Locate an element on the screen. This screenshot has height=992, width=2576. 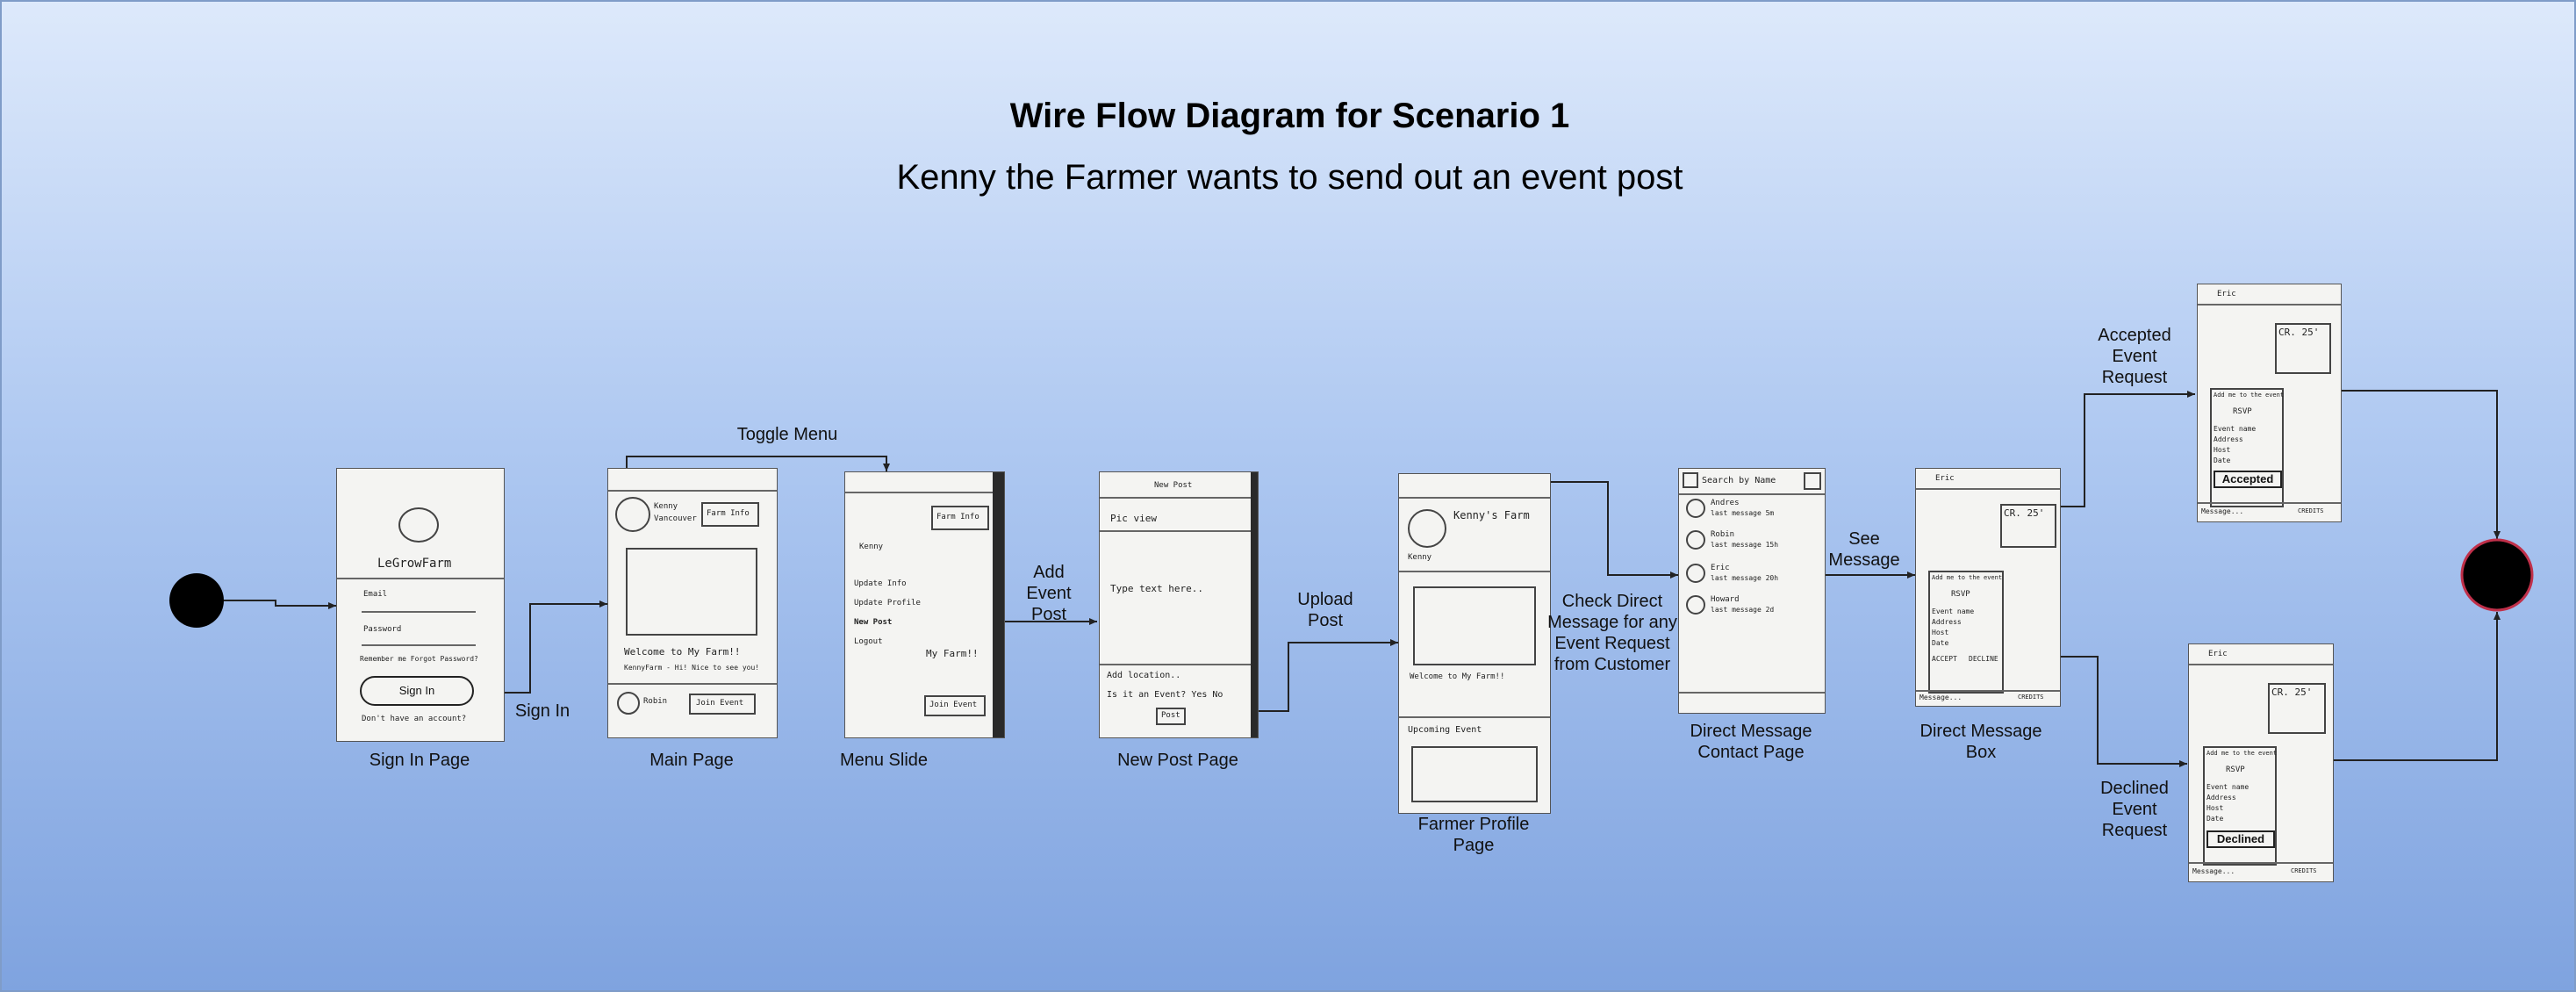
edge-label-line: Post is located at coordinates (1325, 620).